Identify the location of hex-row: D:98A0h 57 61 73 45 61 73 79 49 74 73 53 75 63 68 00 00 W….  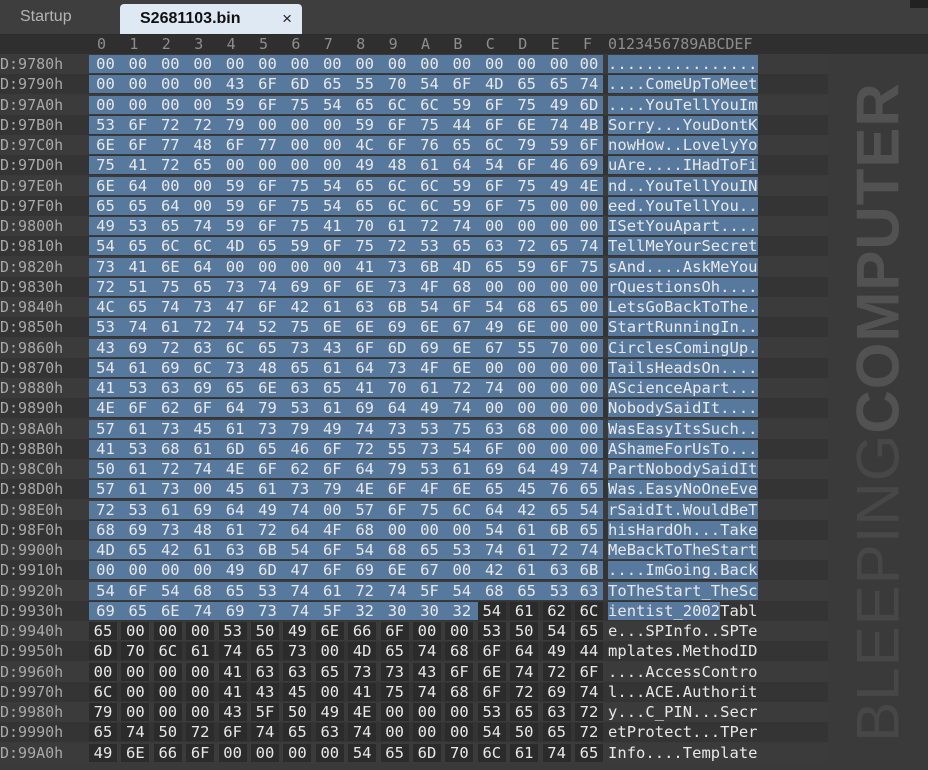
(464, 428).